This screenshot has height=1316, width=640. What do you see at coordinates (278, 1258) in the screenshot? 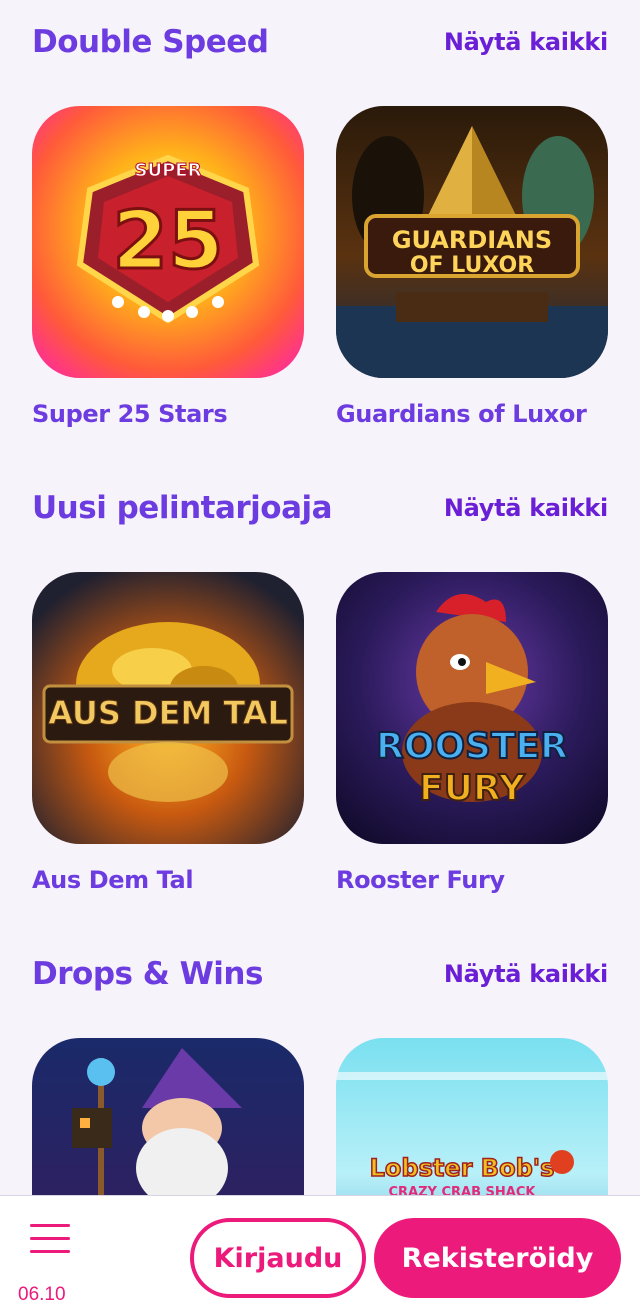
I see `login-button: Kirjaudu` at bounding box center [278, 1258].